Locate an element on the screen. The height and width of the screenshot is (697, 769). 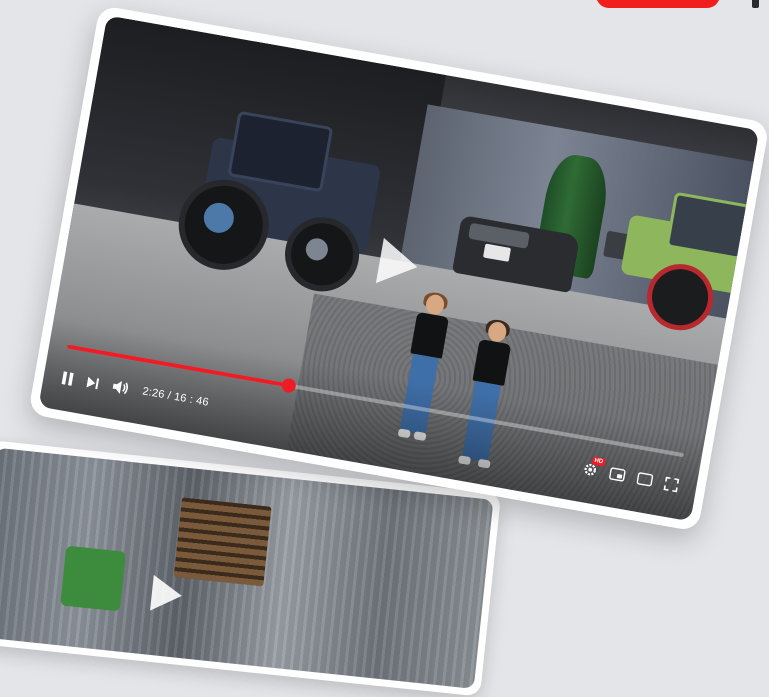
thumbnail-machine is located at coordinates (93, 578).